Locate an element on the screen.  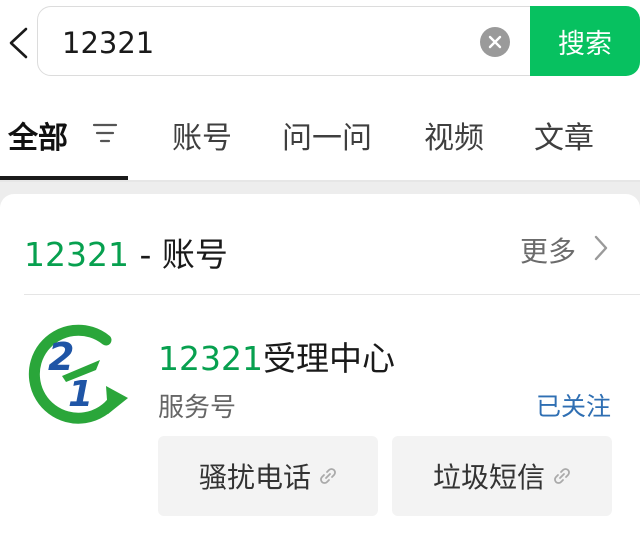
section-title-suffix: - 账号 is located at coordinates (178, 254).